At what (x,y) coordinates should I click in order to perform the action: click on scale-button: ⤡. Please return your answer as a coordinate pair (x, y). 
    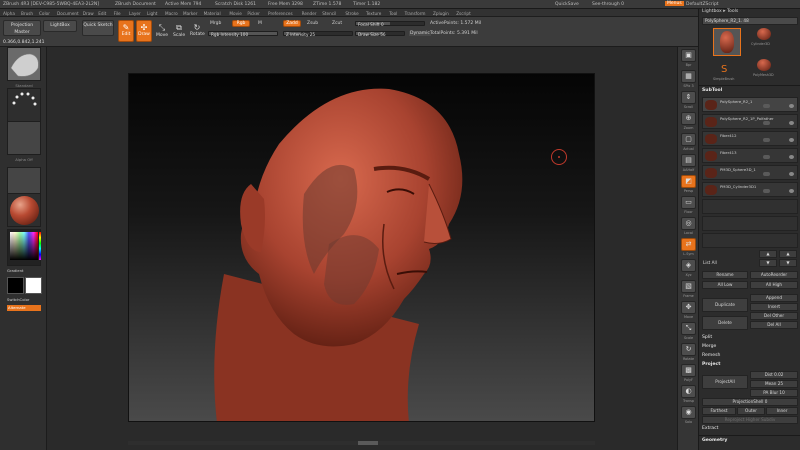
    Looking at the image, I should click on (688, 328).